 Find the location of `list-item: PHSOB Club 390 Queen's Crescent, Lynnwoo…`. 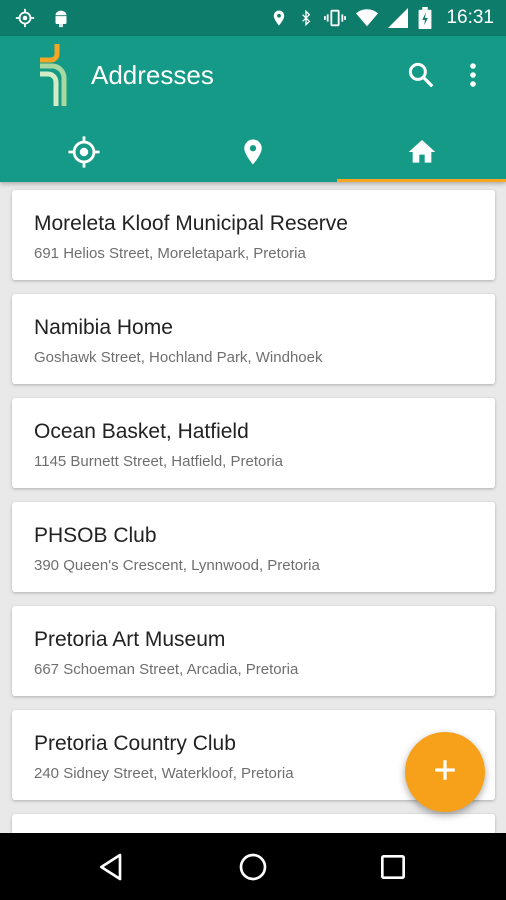

list-item: PHSOB Club 390 Queen's Crescent, Lynnwoo… is located at coordinates (253, 547).